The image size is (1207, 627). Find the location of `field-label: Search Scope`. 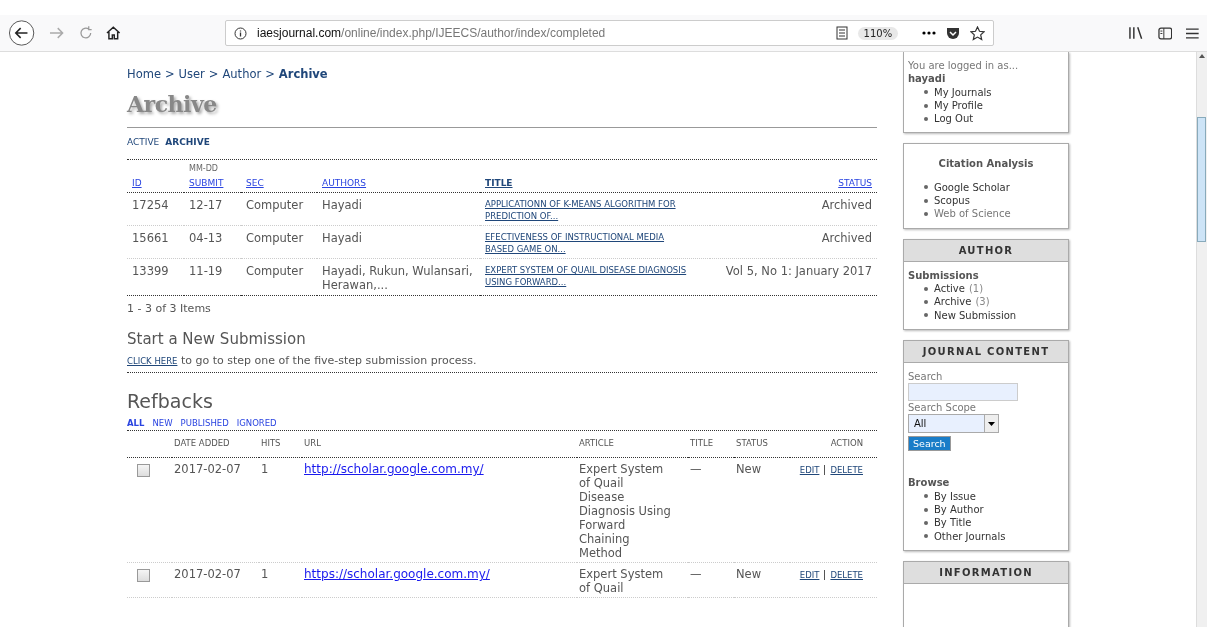

field-label: Search Scope is located at coordinates (942, 408).